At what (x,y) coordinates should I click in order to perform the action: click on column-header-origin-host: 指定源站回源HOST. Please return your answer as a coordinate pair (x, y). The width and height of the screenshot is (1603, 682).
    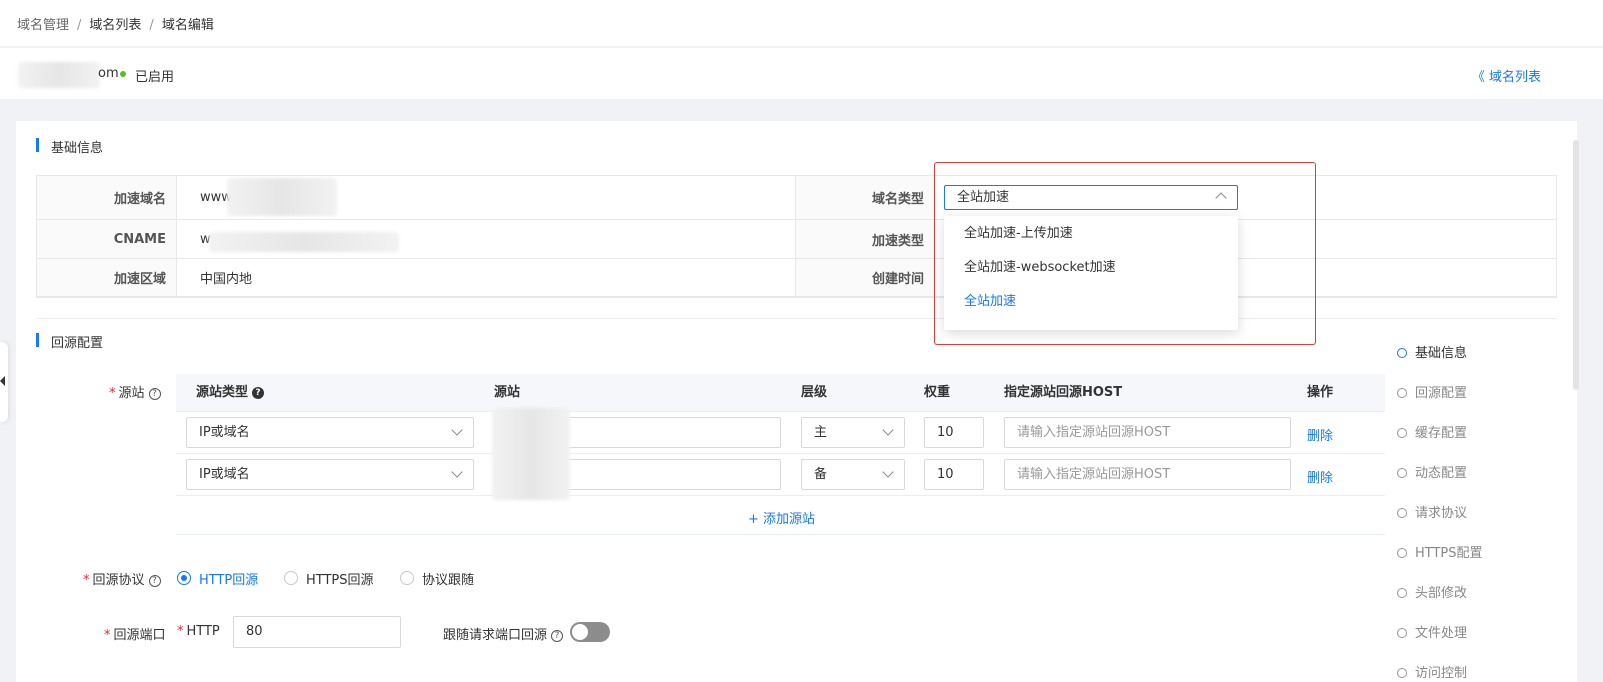
    Looking at the image, I should click on (1063, 392).